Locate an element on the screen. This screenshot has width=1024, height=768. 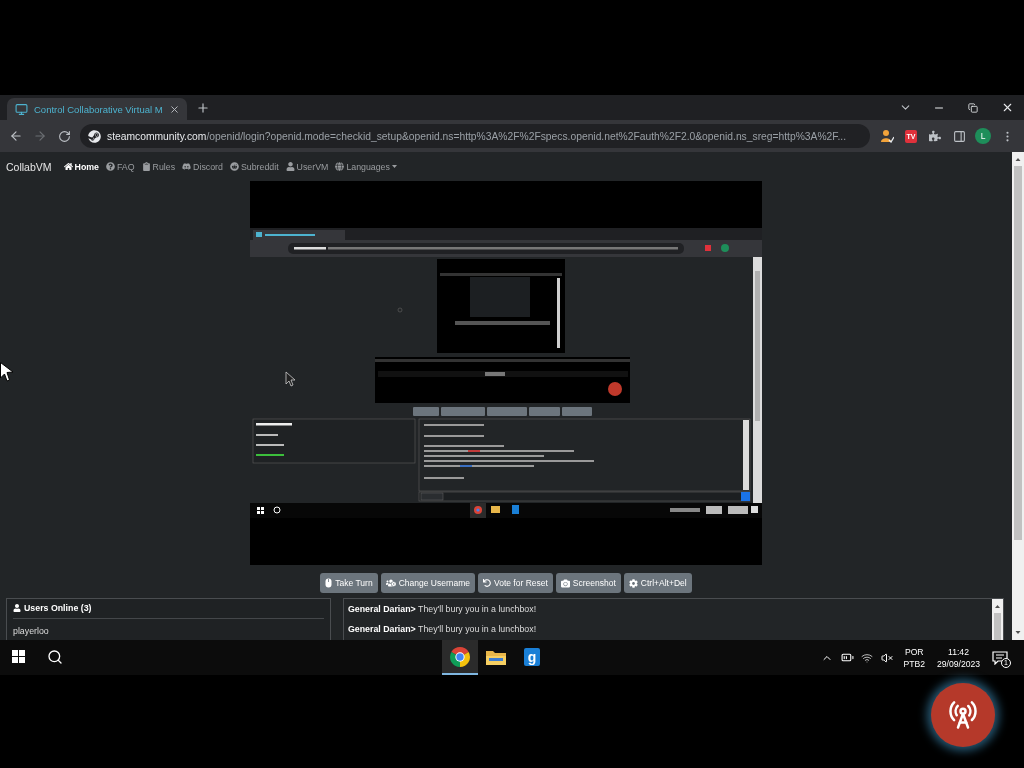
chat-scrollbar is located at coordinates (997, 619).